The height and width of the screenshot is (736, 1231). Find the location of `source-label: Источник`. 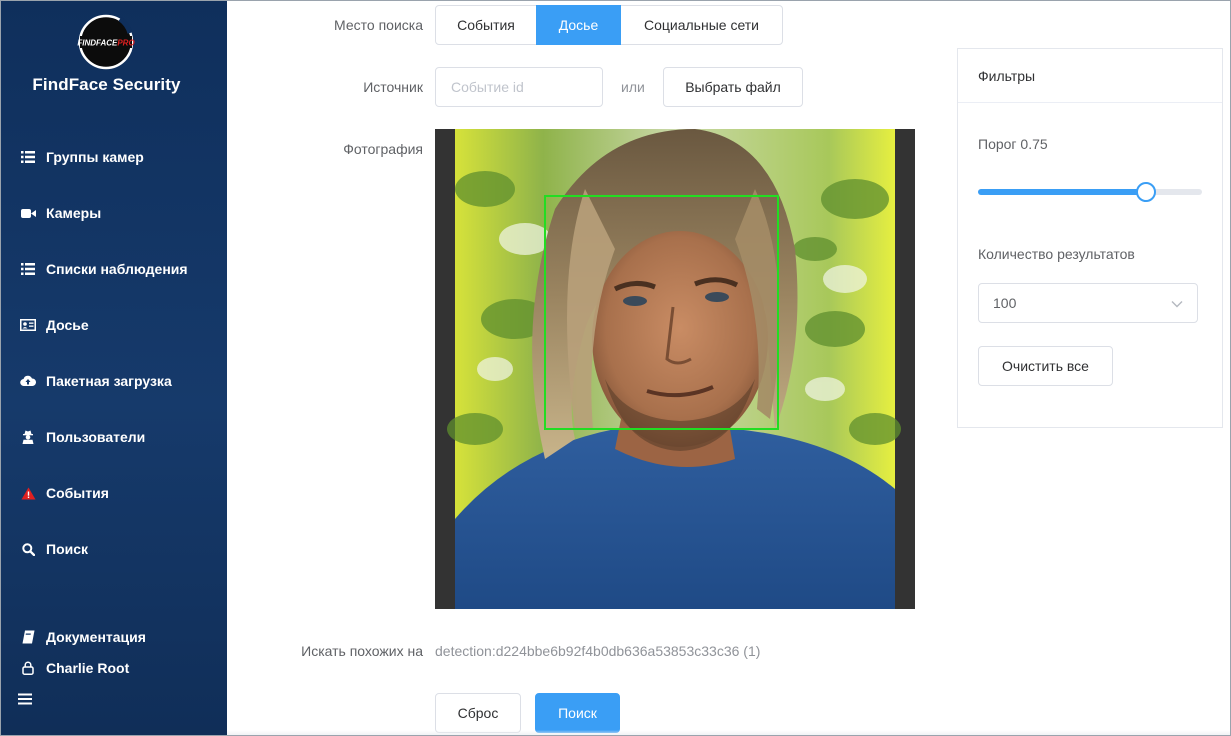

source-label: Источник is located at coordinates (393, 87).